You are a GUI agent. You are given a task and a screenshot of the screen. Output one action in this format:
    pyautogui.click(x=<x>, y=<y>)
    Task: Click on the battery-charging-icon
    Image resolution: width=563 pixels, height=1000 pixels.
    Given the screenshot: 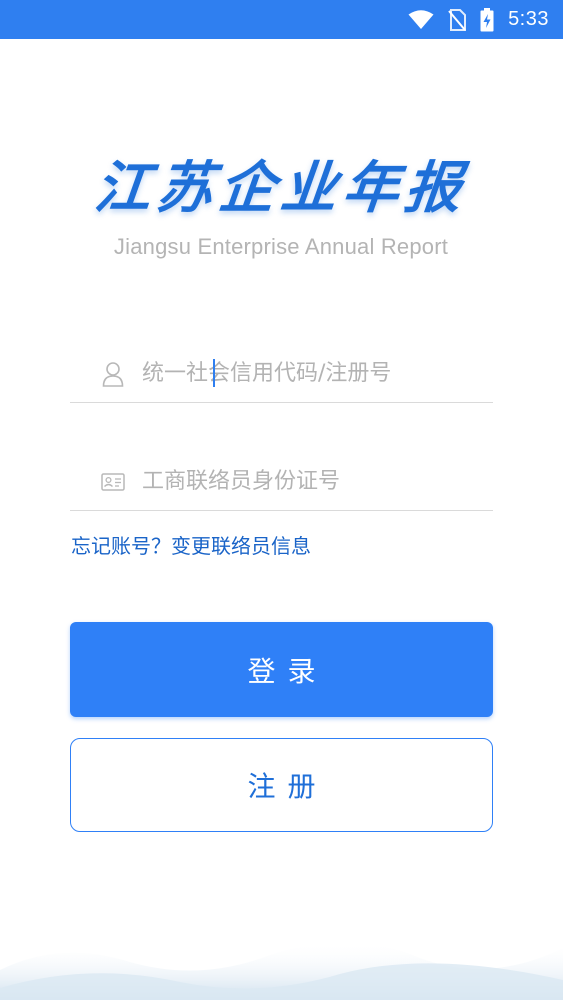 What is the action you would take?
    pyautogui.click(x=487, y=19)
    